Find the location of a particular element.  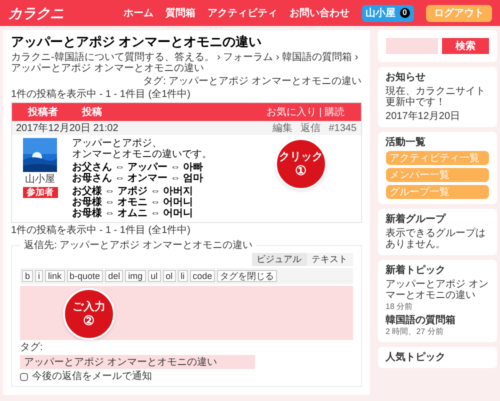

card-title: 新着トピック is located at coordinates (416, 270).